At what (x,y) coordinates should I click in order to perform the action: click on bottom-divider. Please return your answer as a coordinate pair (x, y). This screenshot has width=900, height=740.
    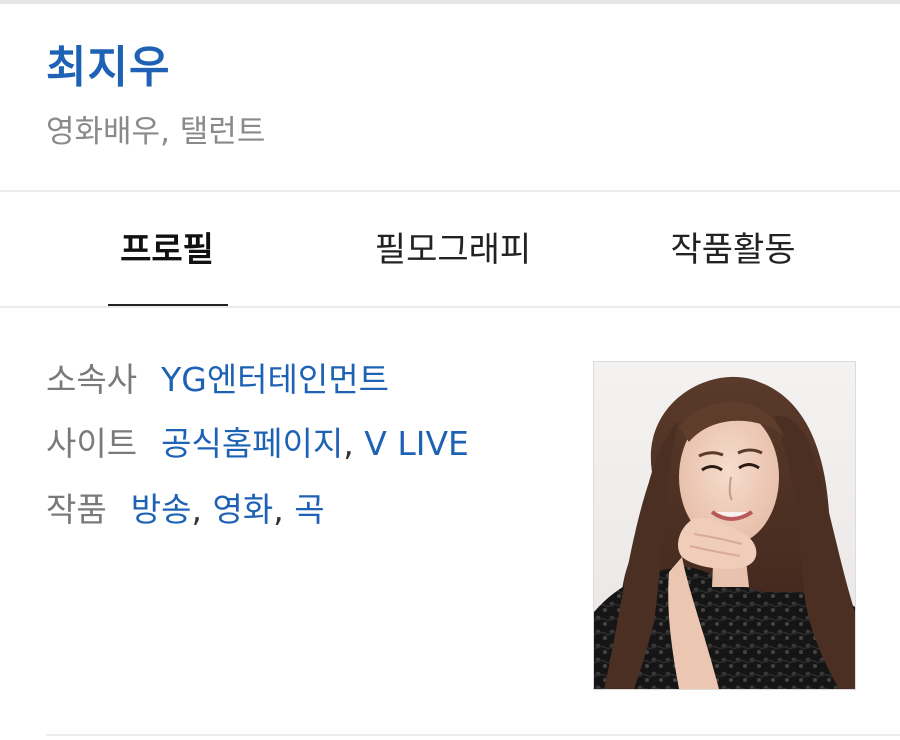
    Looking at the image, I should click on (473, 735).